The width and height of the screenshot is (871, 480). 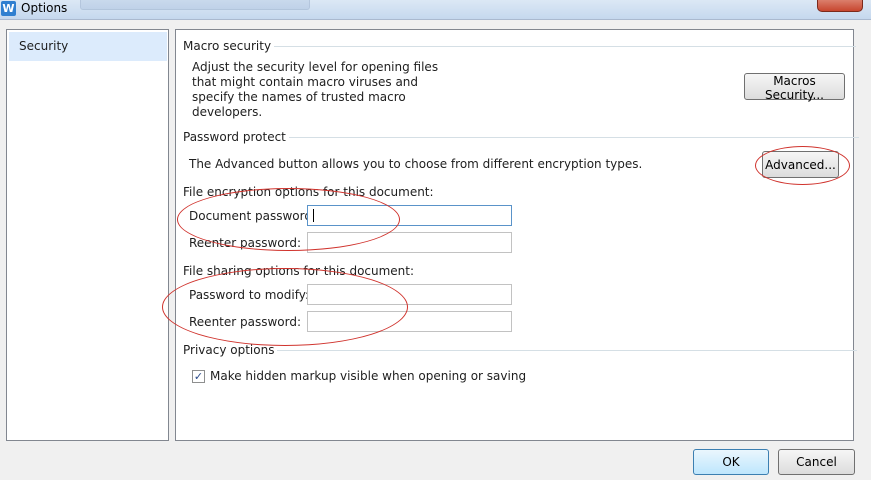 I want to click on reenter-password-input, so click(x=409, y=242).